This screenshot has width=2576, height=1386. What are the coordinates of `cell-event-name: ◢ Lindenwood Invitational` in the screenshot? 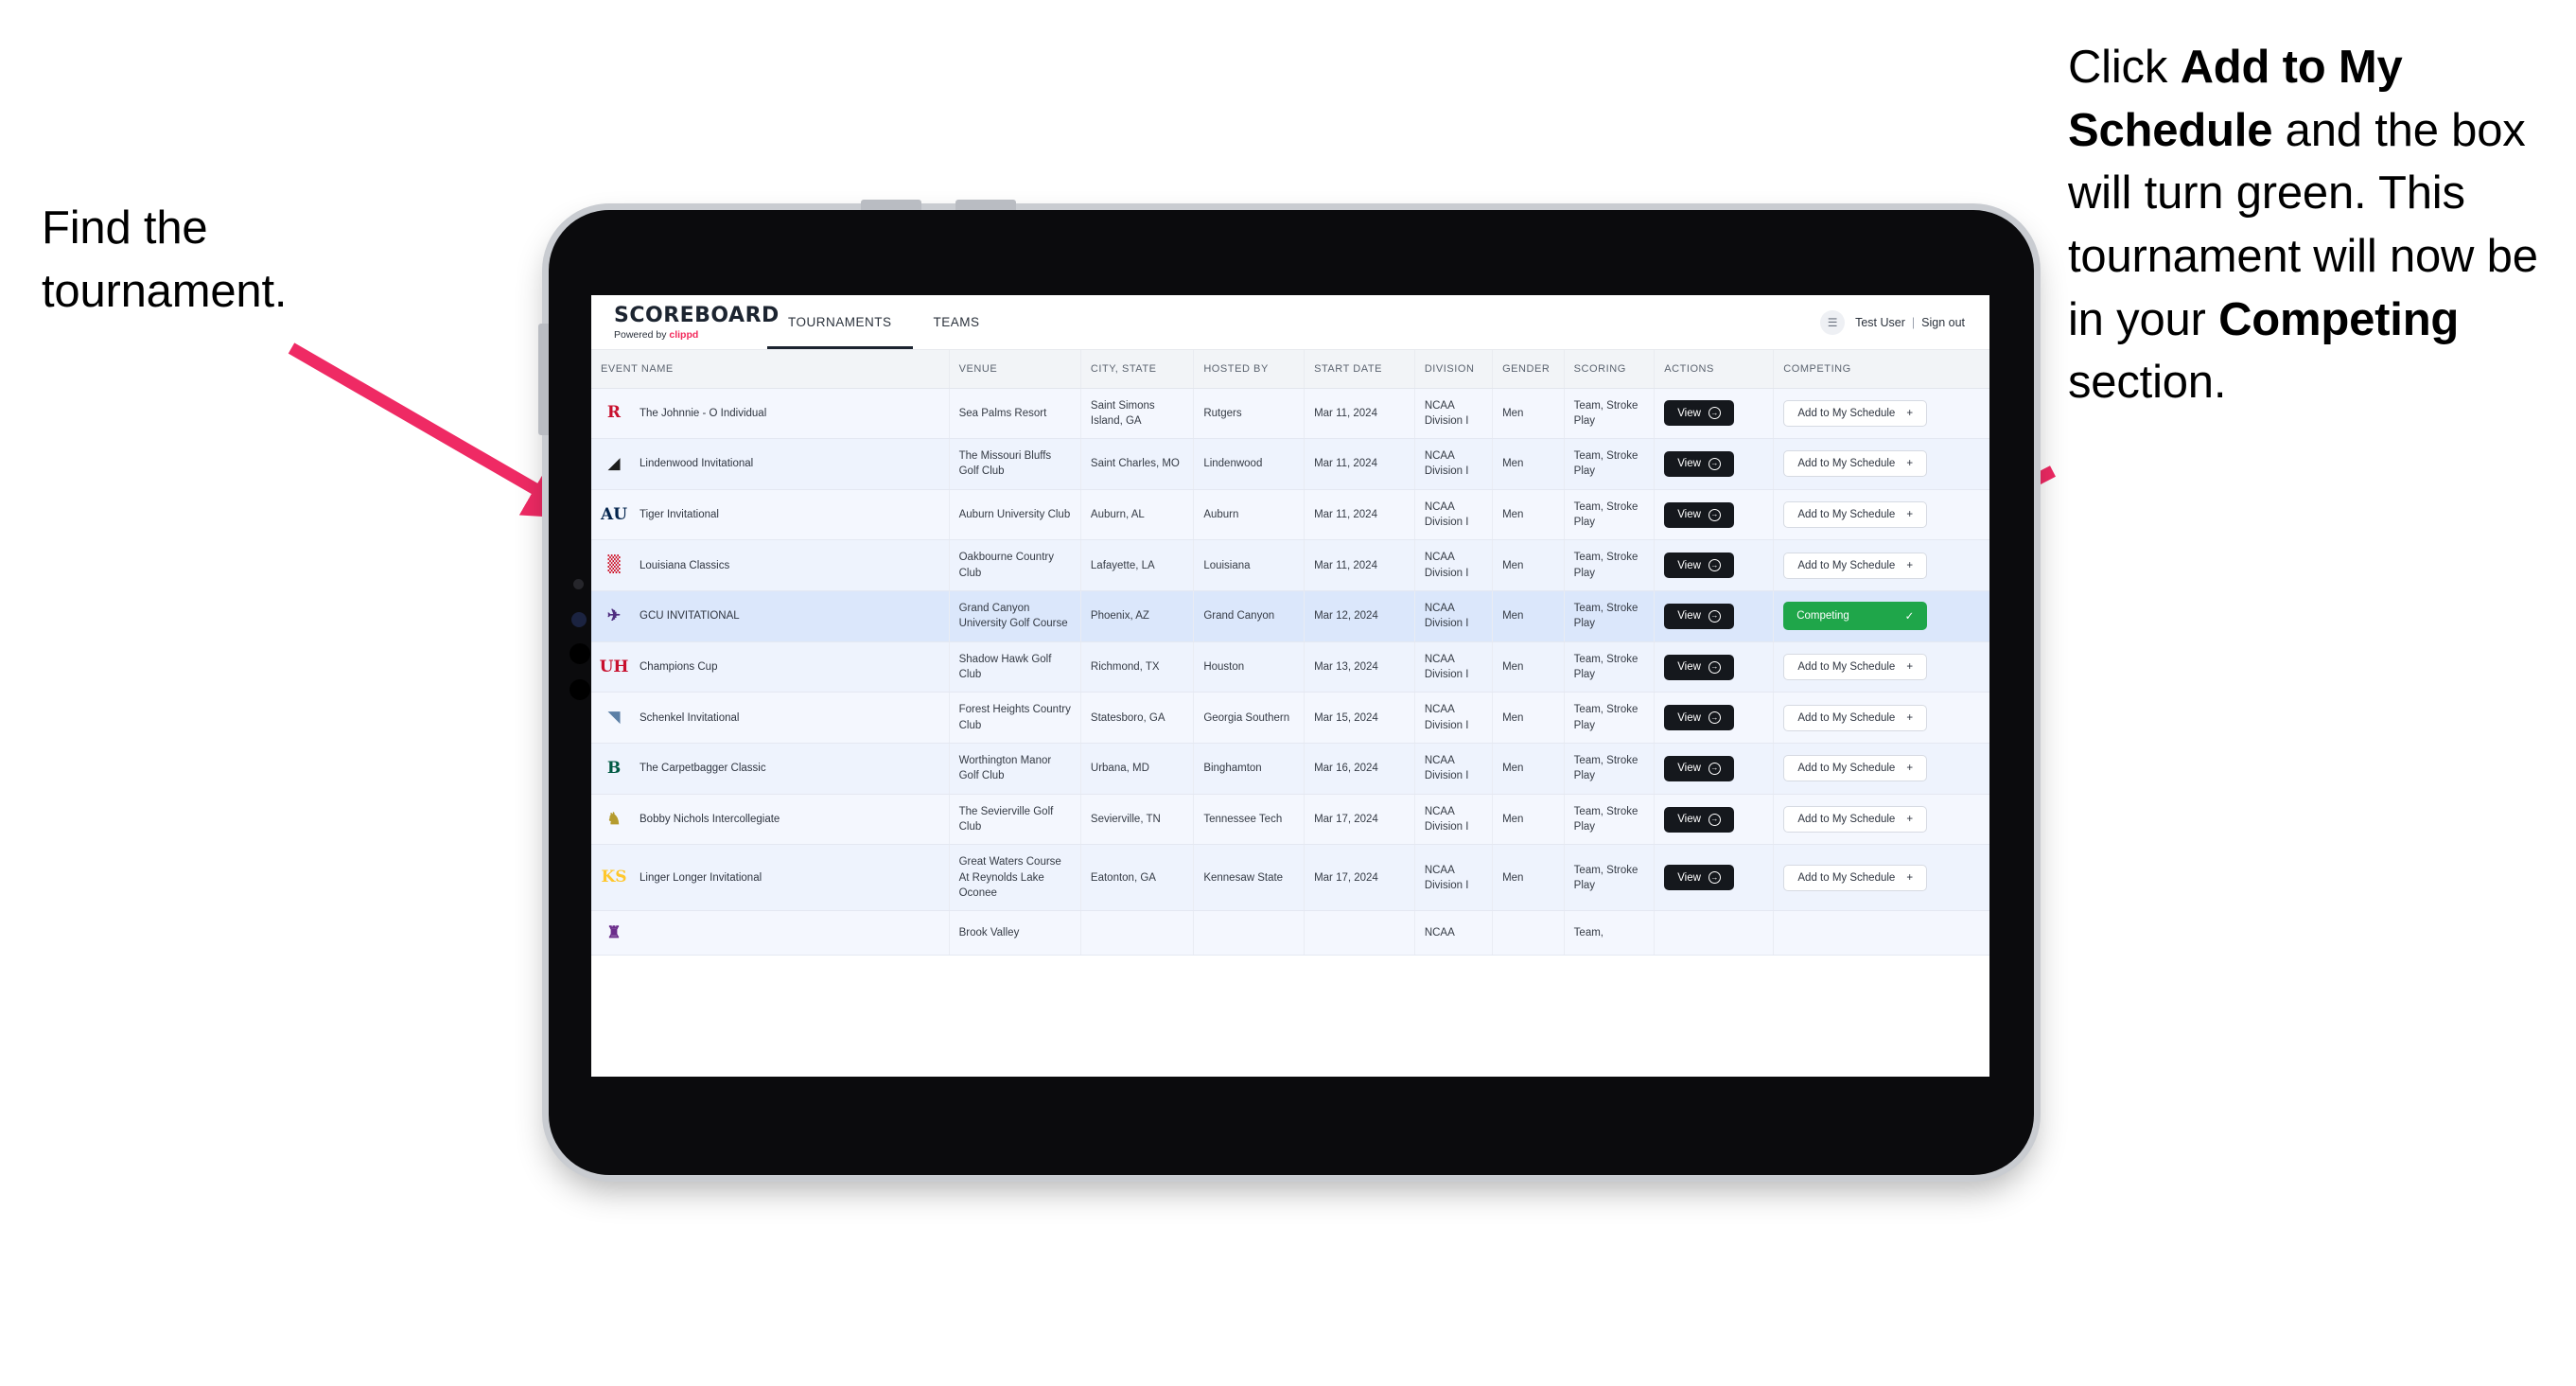 It's located at (771, 464).